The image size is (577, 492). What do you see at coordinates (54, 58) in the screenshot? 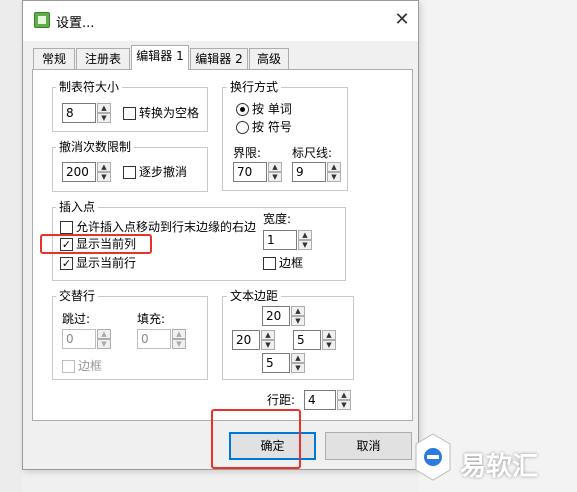
I see `tab-general: 常规` at bounding box center [54, 58].